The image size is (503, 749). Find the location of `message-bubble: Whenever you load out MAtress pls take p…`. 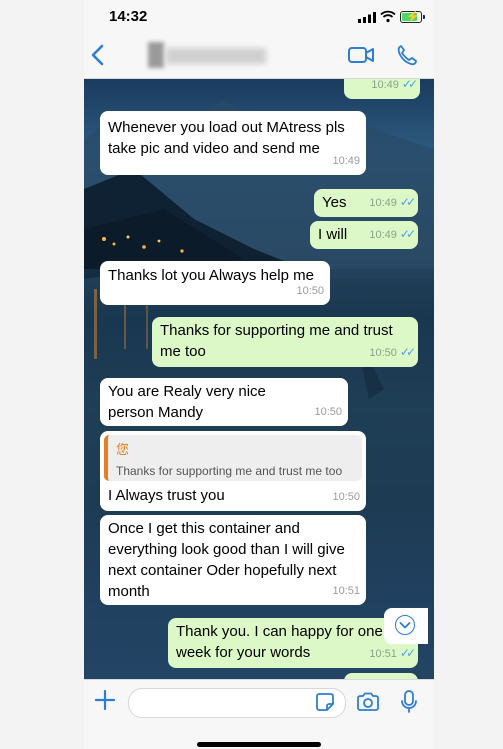

message-bubble: Whenever you load out MAtress pls take p… is located at coordinates (233, 143).